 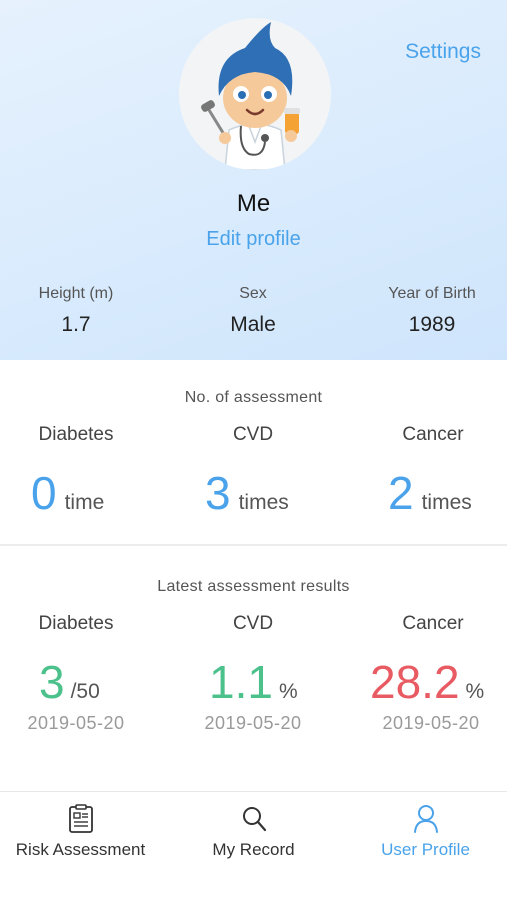 What do you see at coordinates (218, 493) in the screenshot?
I see `count-number: 3` at bounding box center [218, 493].